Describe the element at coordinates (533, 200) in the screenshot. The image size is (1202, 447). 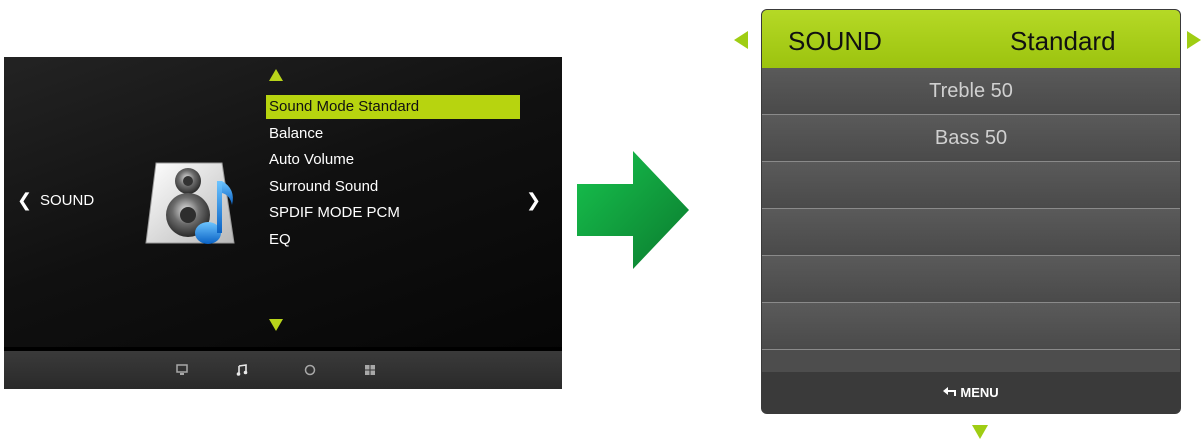
I see `chevron-right-icon: ❯` at that location.